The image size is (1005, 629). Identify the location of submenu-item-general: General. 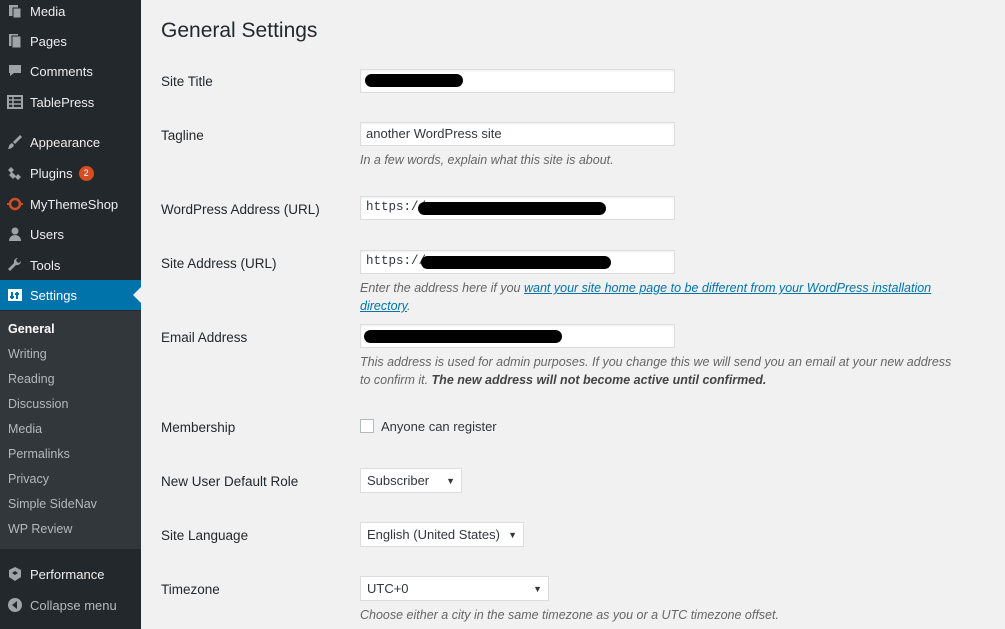
(31, 329).